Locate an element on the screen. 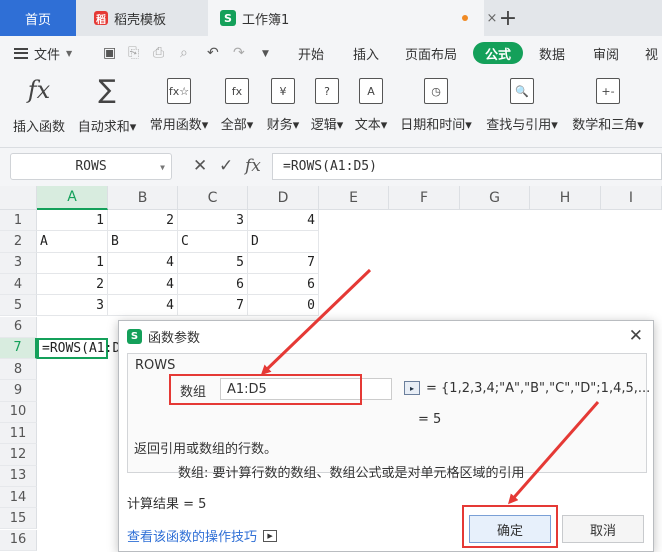  insert-function-button: fx 插入函数 is located at coordinates (39, 109).